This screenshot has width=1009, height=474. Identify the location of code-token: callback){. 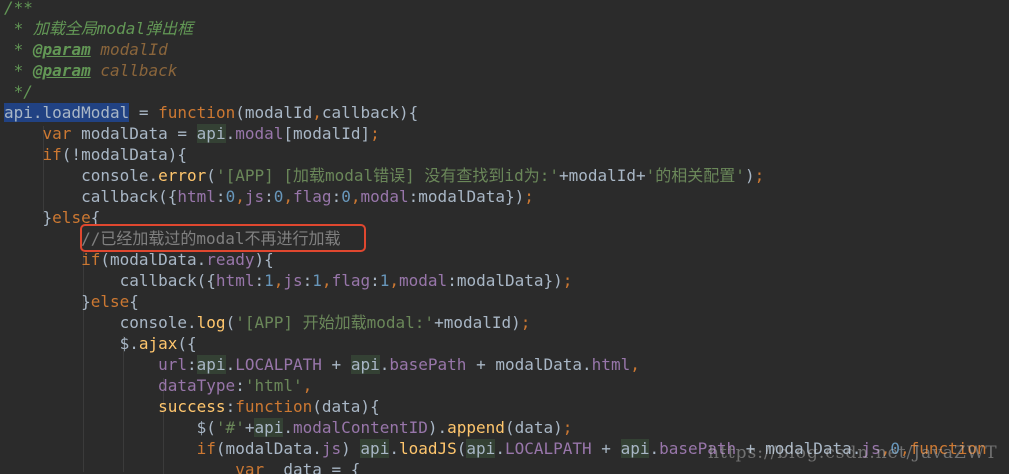
(370, 112).